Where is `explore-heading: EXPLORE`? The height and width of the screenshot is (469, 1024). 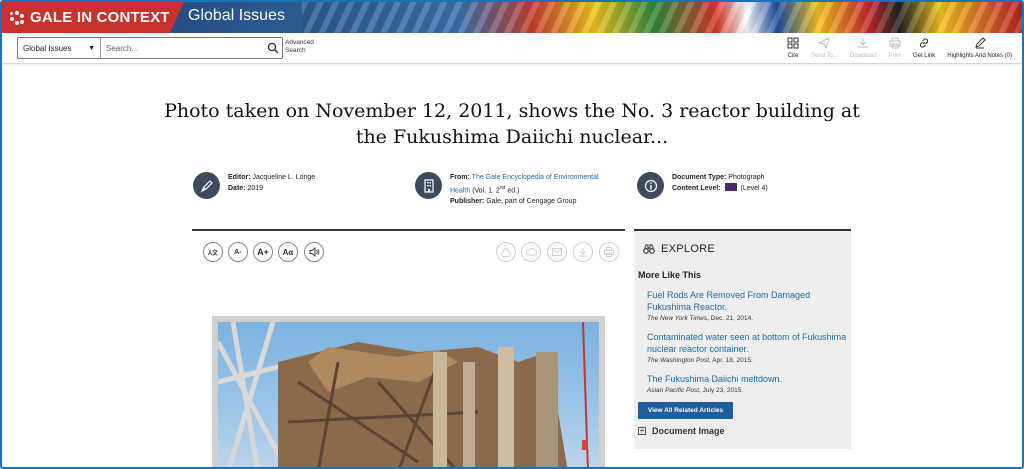 explore-heading: EXPLORE is located at coordinates (688, 249).